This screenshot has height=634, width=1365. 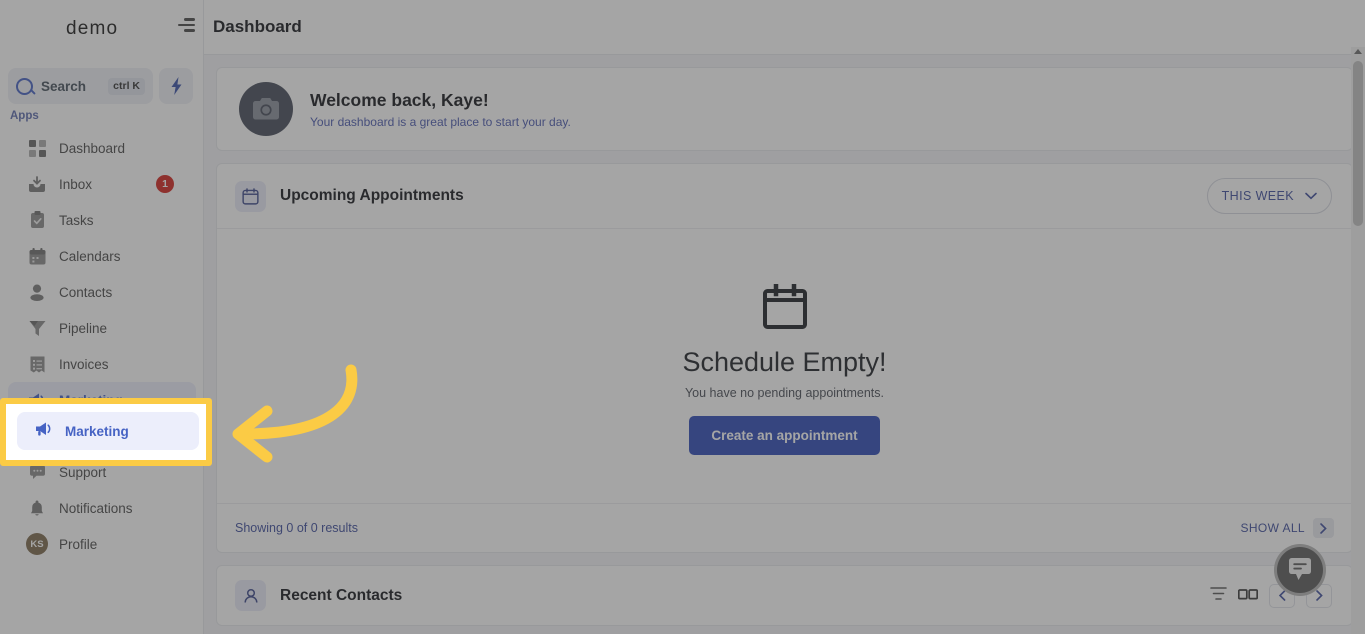 What do you see at coordinates (784, 527) in the screenshot?
I see `appointments-card-footer: Showing 0 of 0 results SHOW ALL` at bounding box center [784, 527].